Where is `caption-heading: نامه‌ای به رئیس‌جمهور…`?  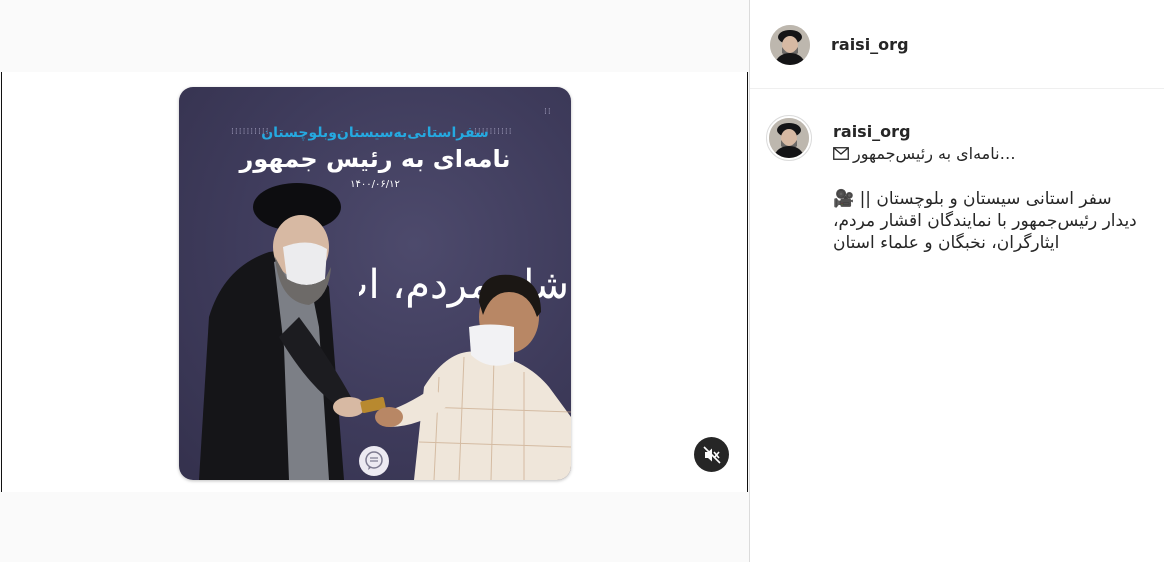
caption-heading: نامه‌ای به رئیس‌جمهور… is located at coordinates (924, 153).